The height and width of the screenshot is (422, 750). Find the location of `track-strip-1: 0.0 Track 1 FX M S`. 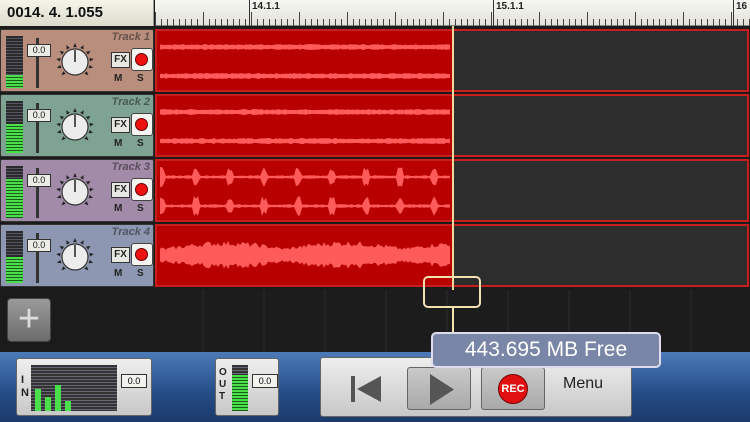

track-strip-1: 0.0 Track 1 FX M S is located at coordinates (77, 60).